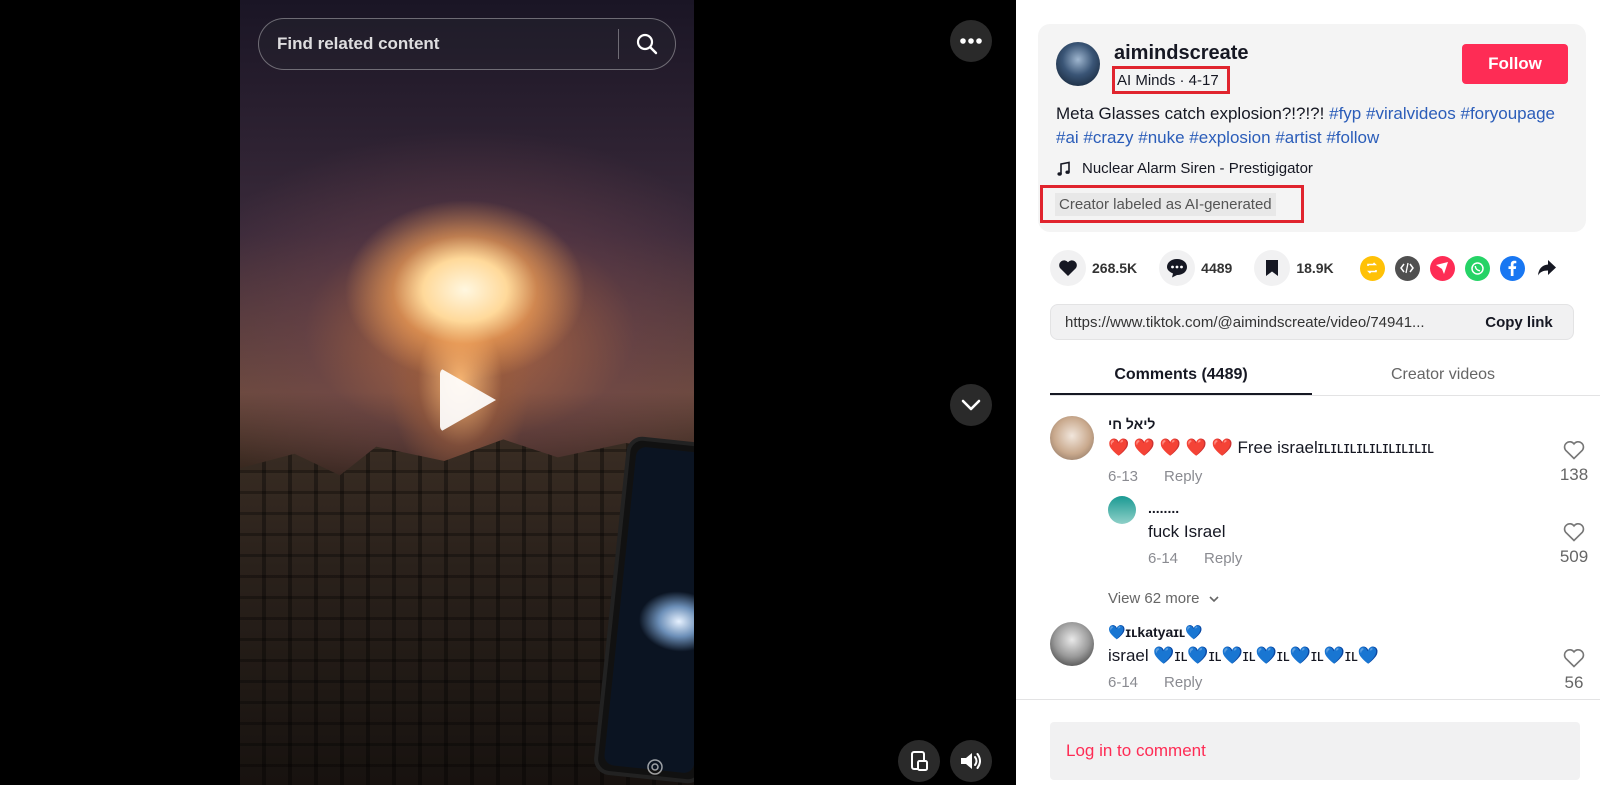  Describe the element at coordinates (1574, 462) in the screenshot. I see `comment-like-button: 138` at that location.